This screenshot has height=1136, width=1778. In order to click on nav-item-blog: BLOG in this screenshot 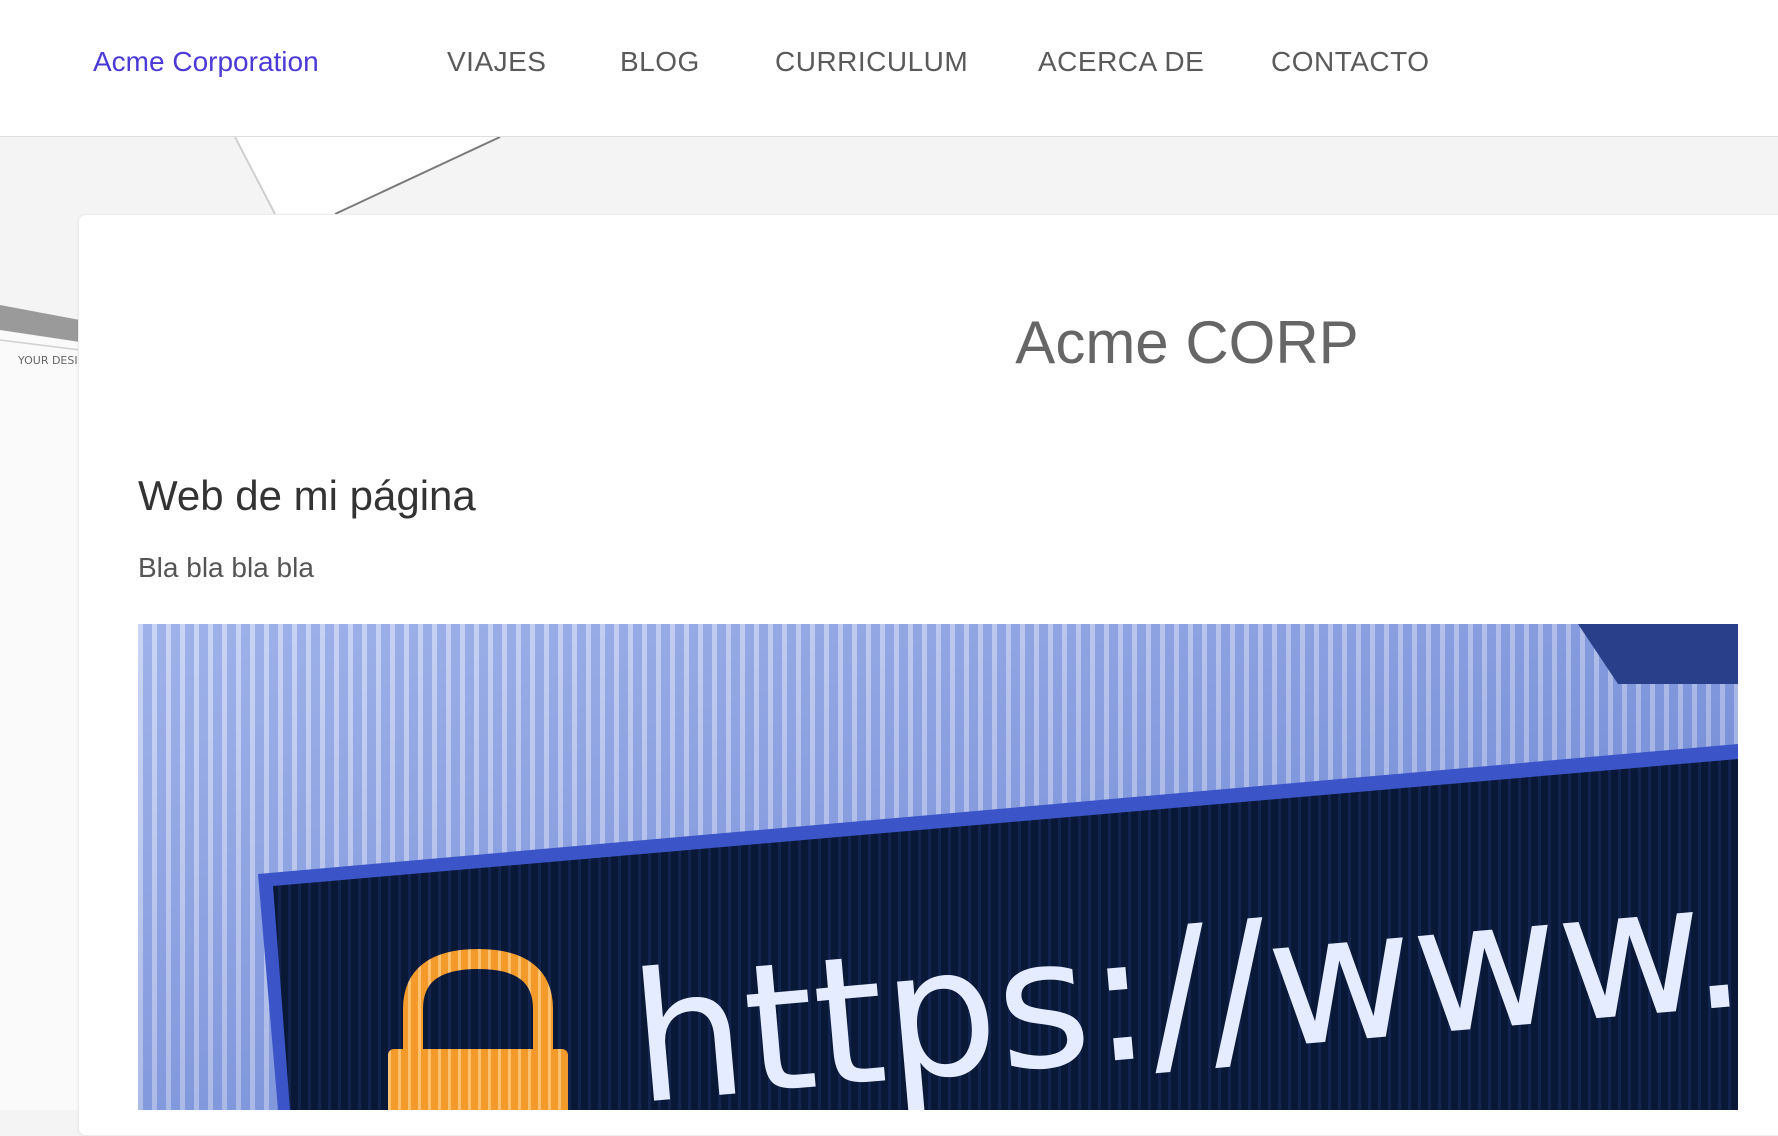, I will do `click(660, 62)`.